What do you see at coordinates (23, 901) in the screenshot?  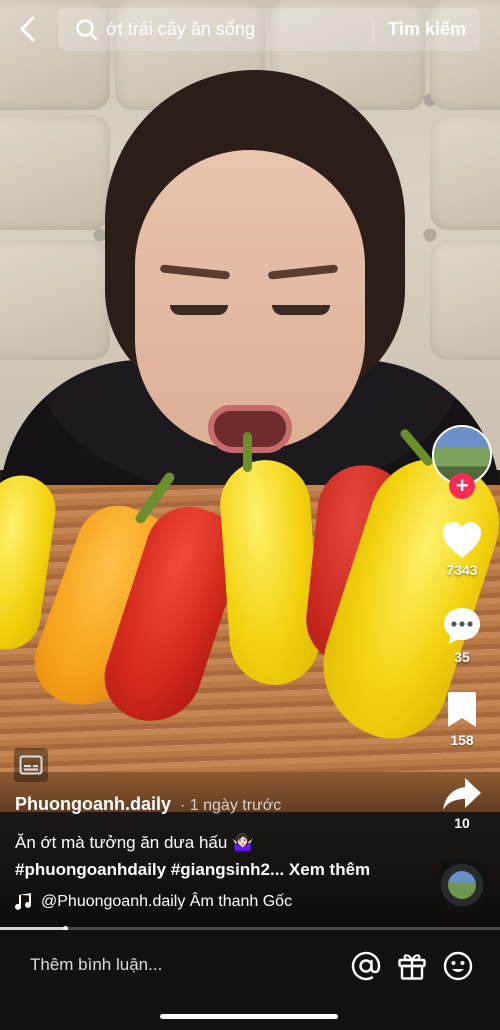 I see `music-note-icon` at bounding box center [23, 901].